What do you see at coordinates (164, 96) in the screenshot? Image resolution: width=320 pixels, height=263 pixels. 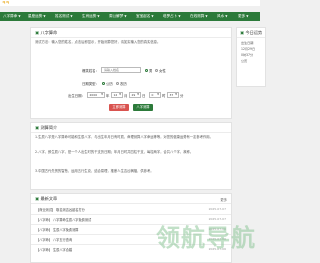 I see `hour-unit: 时` at bounding box center [164, 96].